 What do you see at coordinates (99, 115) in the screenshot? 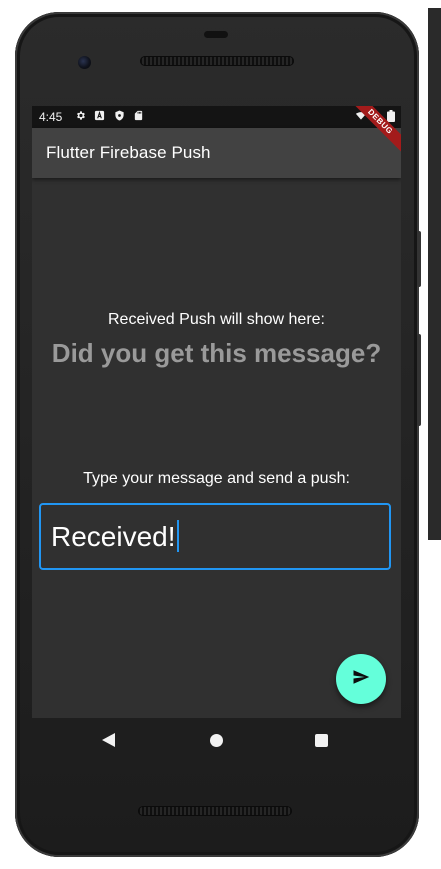
I see `a-icon` at bounding box center [99, 115].